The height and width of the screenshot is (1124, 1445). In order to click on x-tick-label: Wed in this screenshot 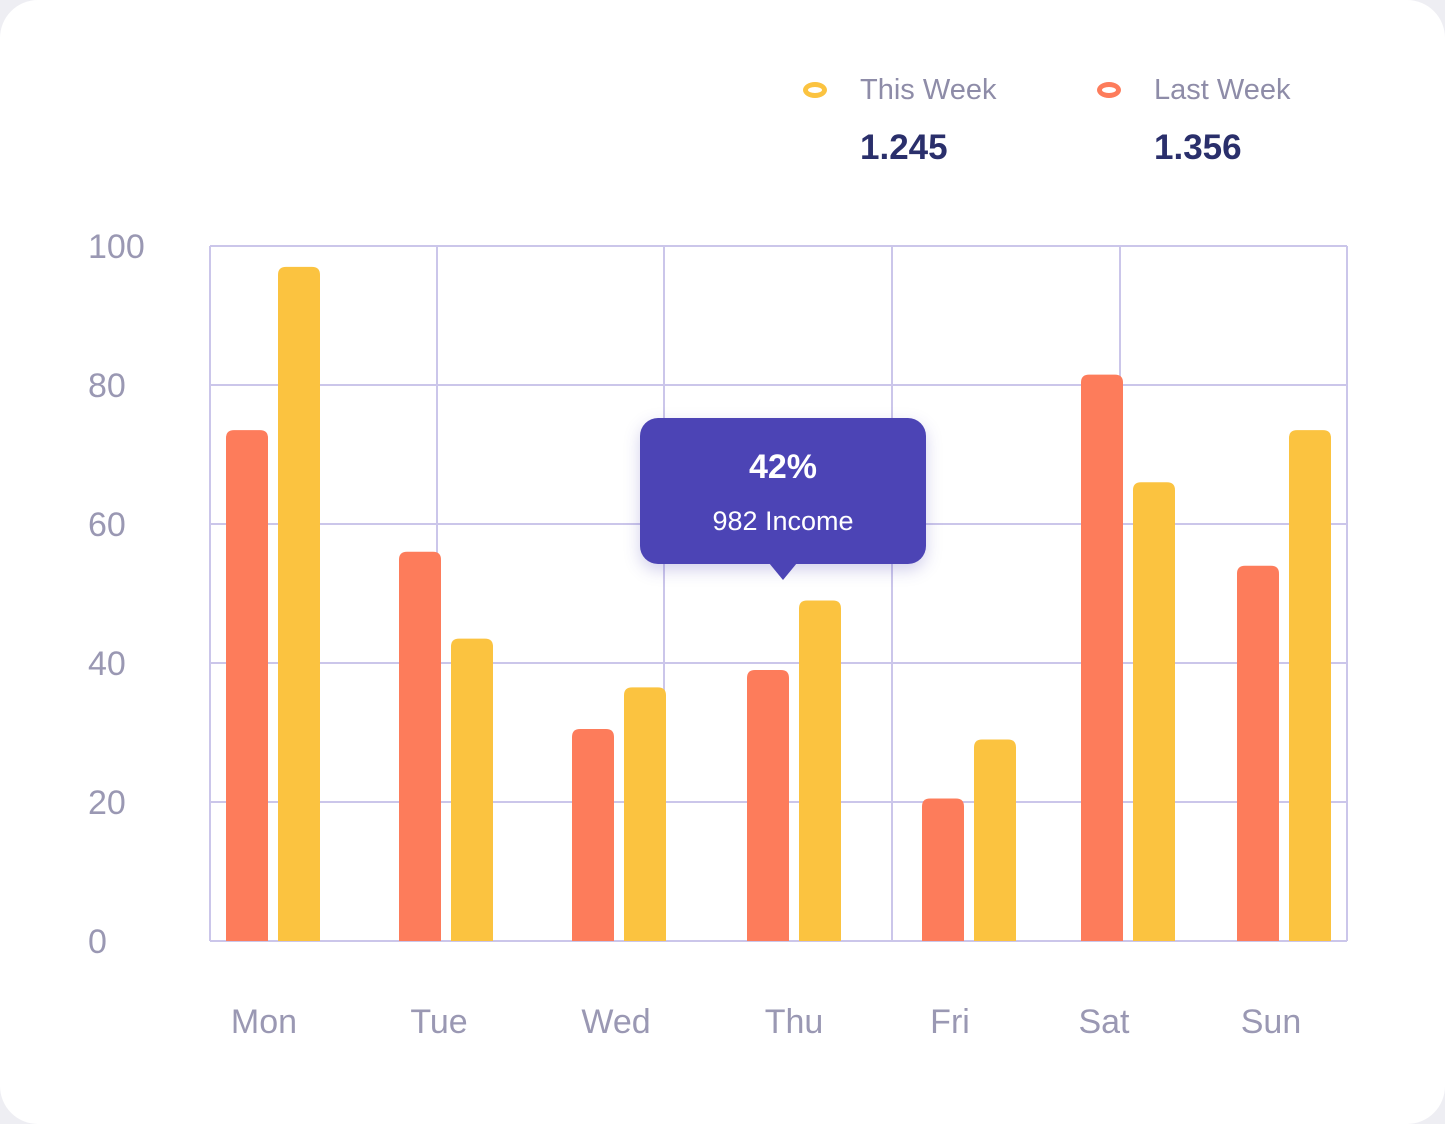, I will do `click(615, 1022)`.